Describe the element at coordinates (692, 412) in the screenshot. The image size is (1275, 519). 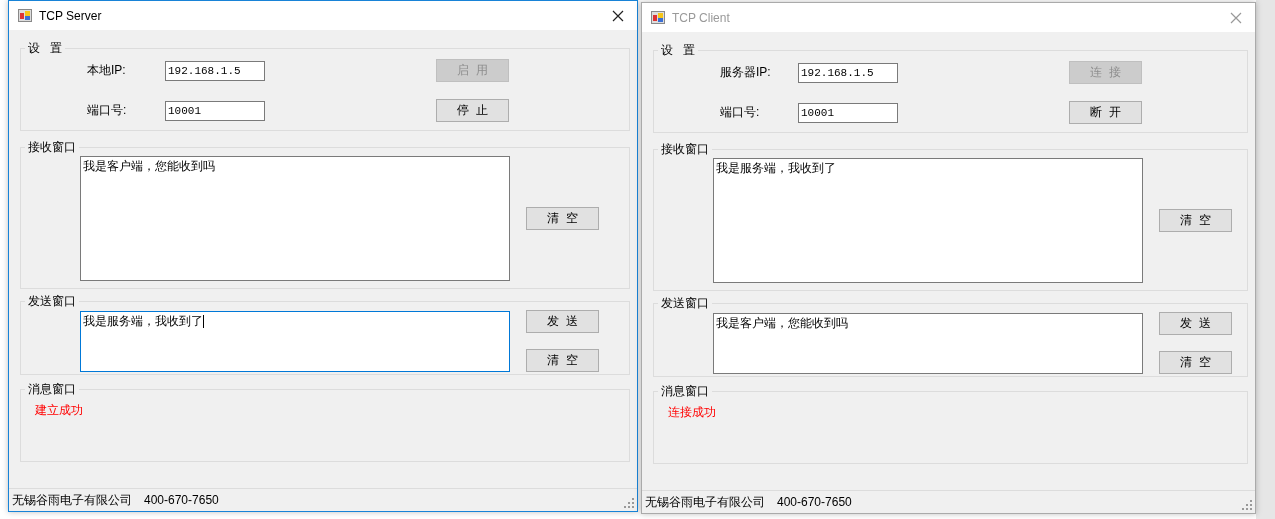
I see `status-message: 连接成功` at that location.